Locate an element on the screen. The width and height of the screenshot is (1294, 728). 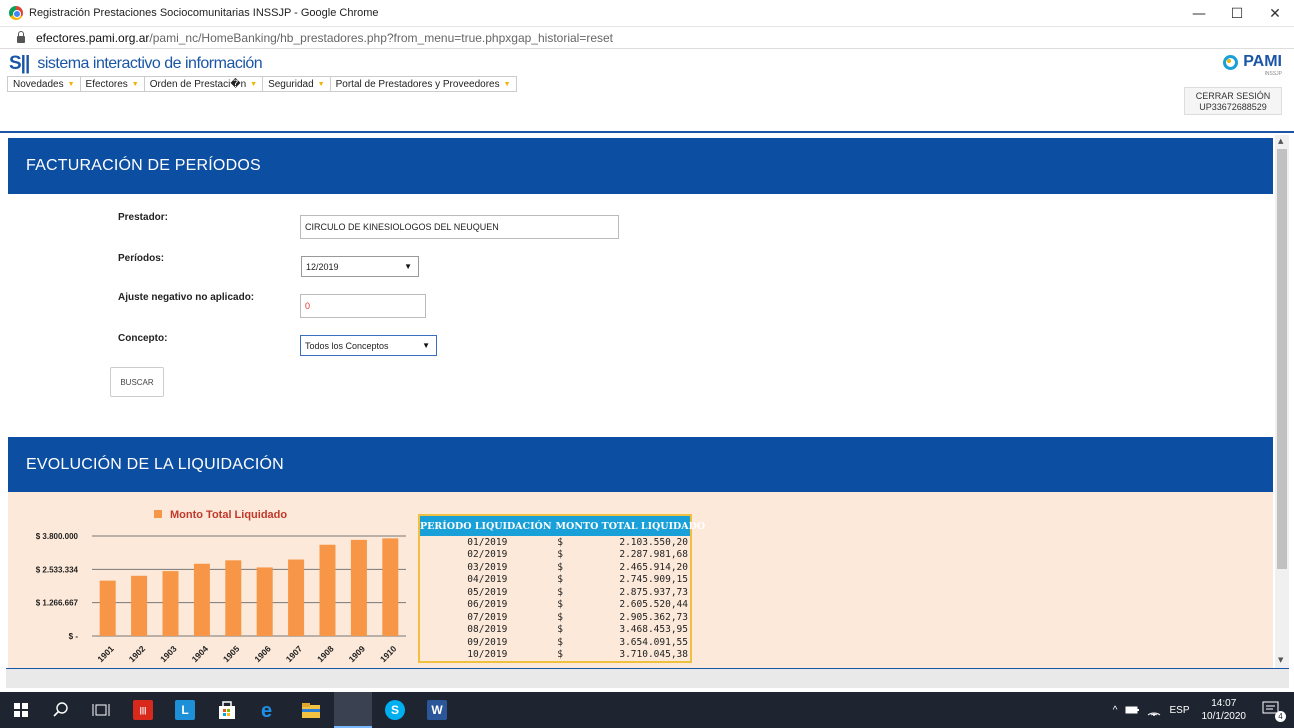
svg-text: e is located at coordinates (266, 710).